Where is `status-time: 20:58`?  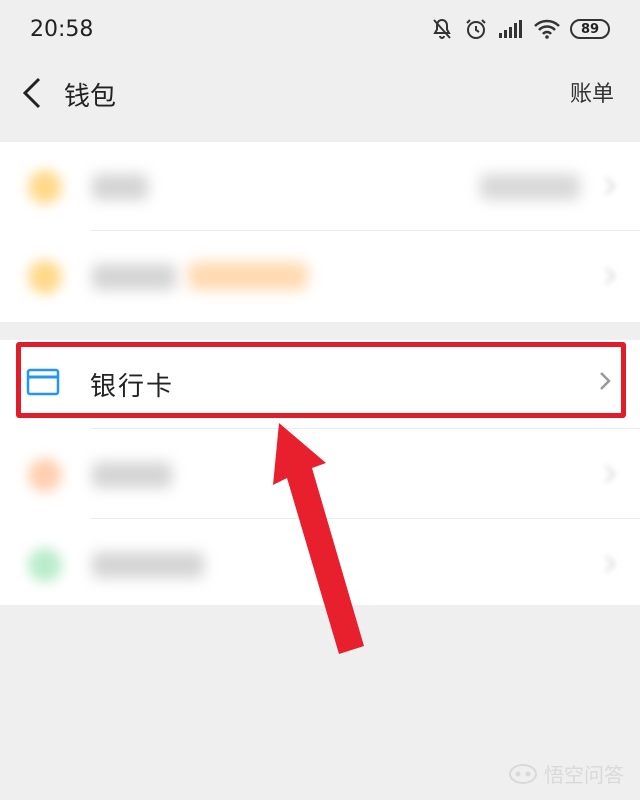
status-time: 20:58 is located at coordinates (62, 29).